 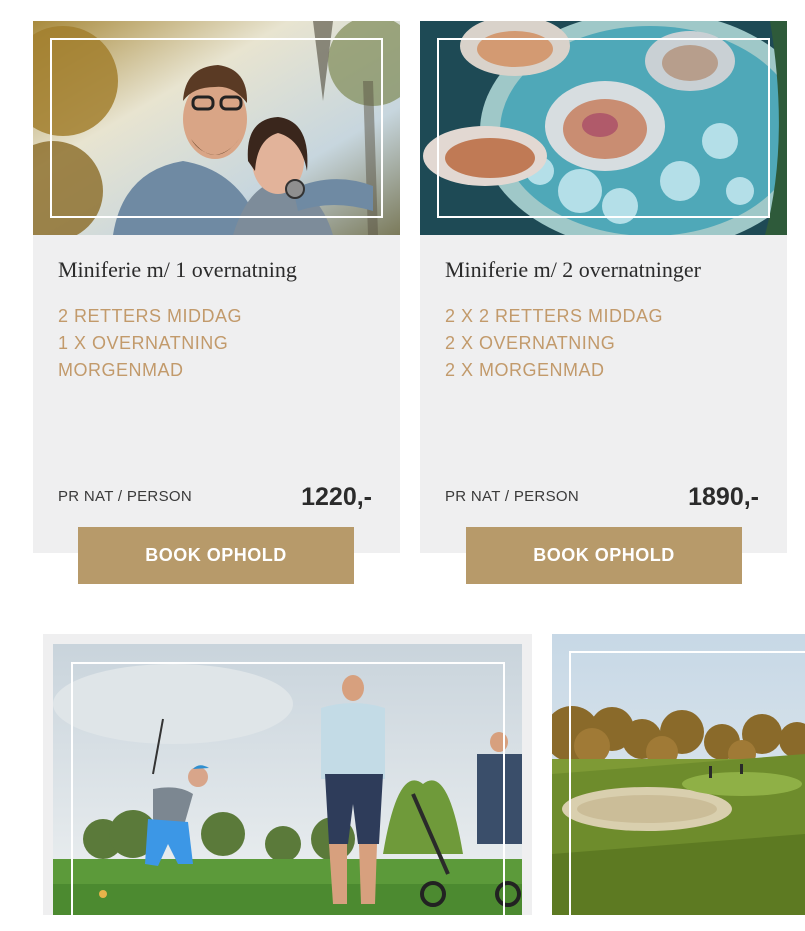 What do you see at coordinates (603, 128) in the screenshot?
I see `oysters-photo` at bounding box center [603, 128].